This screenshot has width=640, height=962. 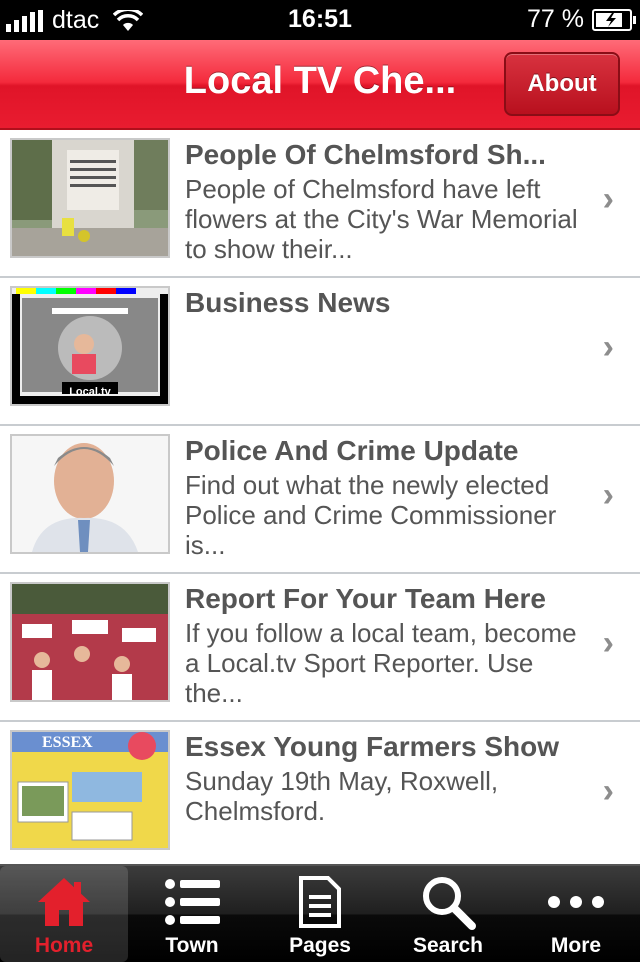 I want to click on document-icon, so click(x=320, y=902).